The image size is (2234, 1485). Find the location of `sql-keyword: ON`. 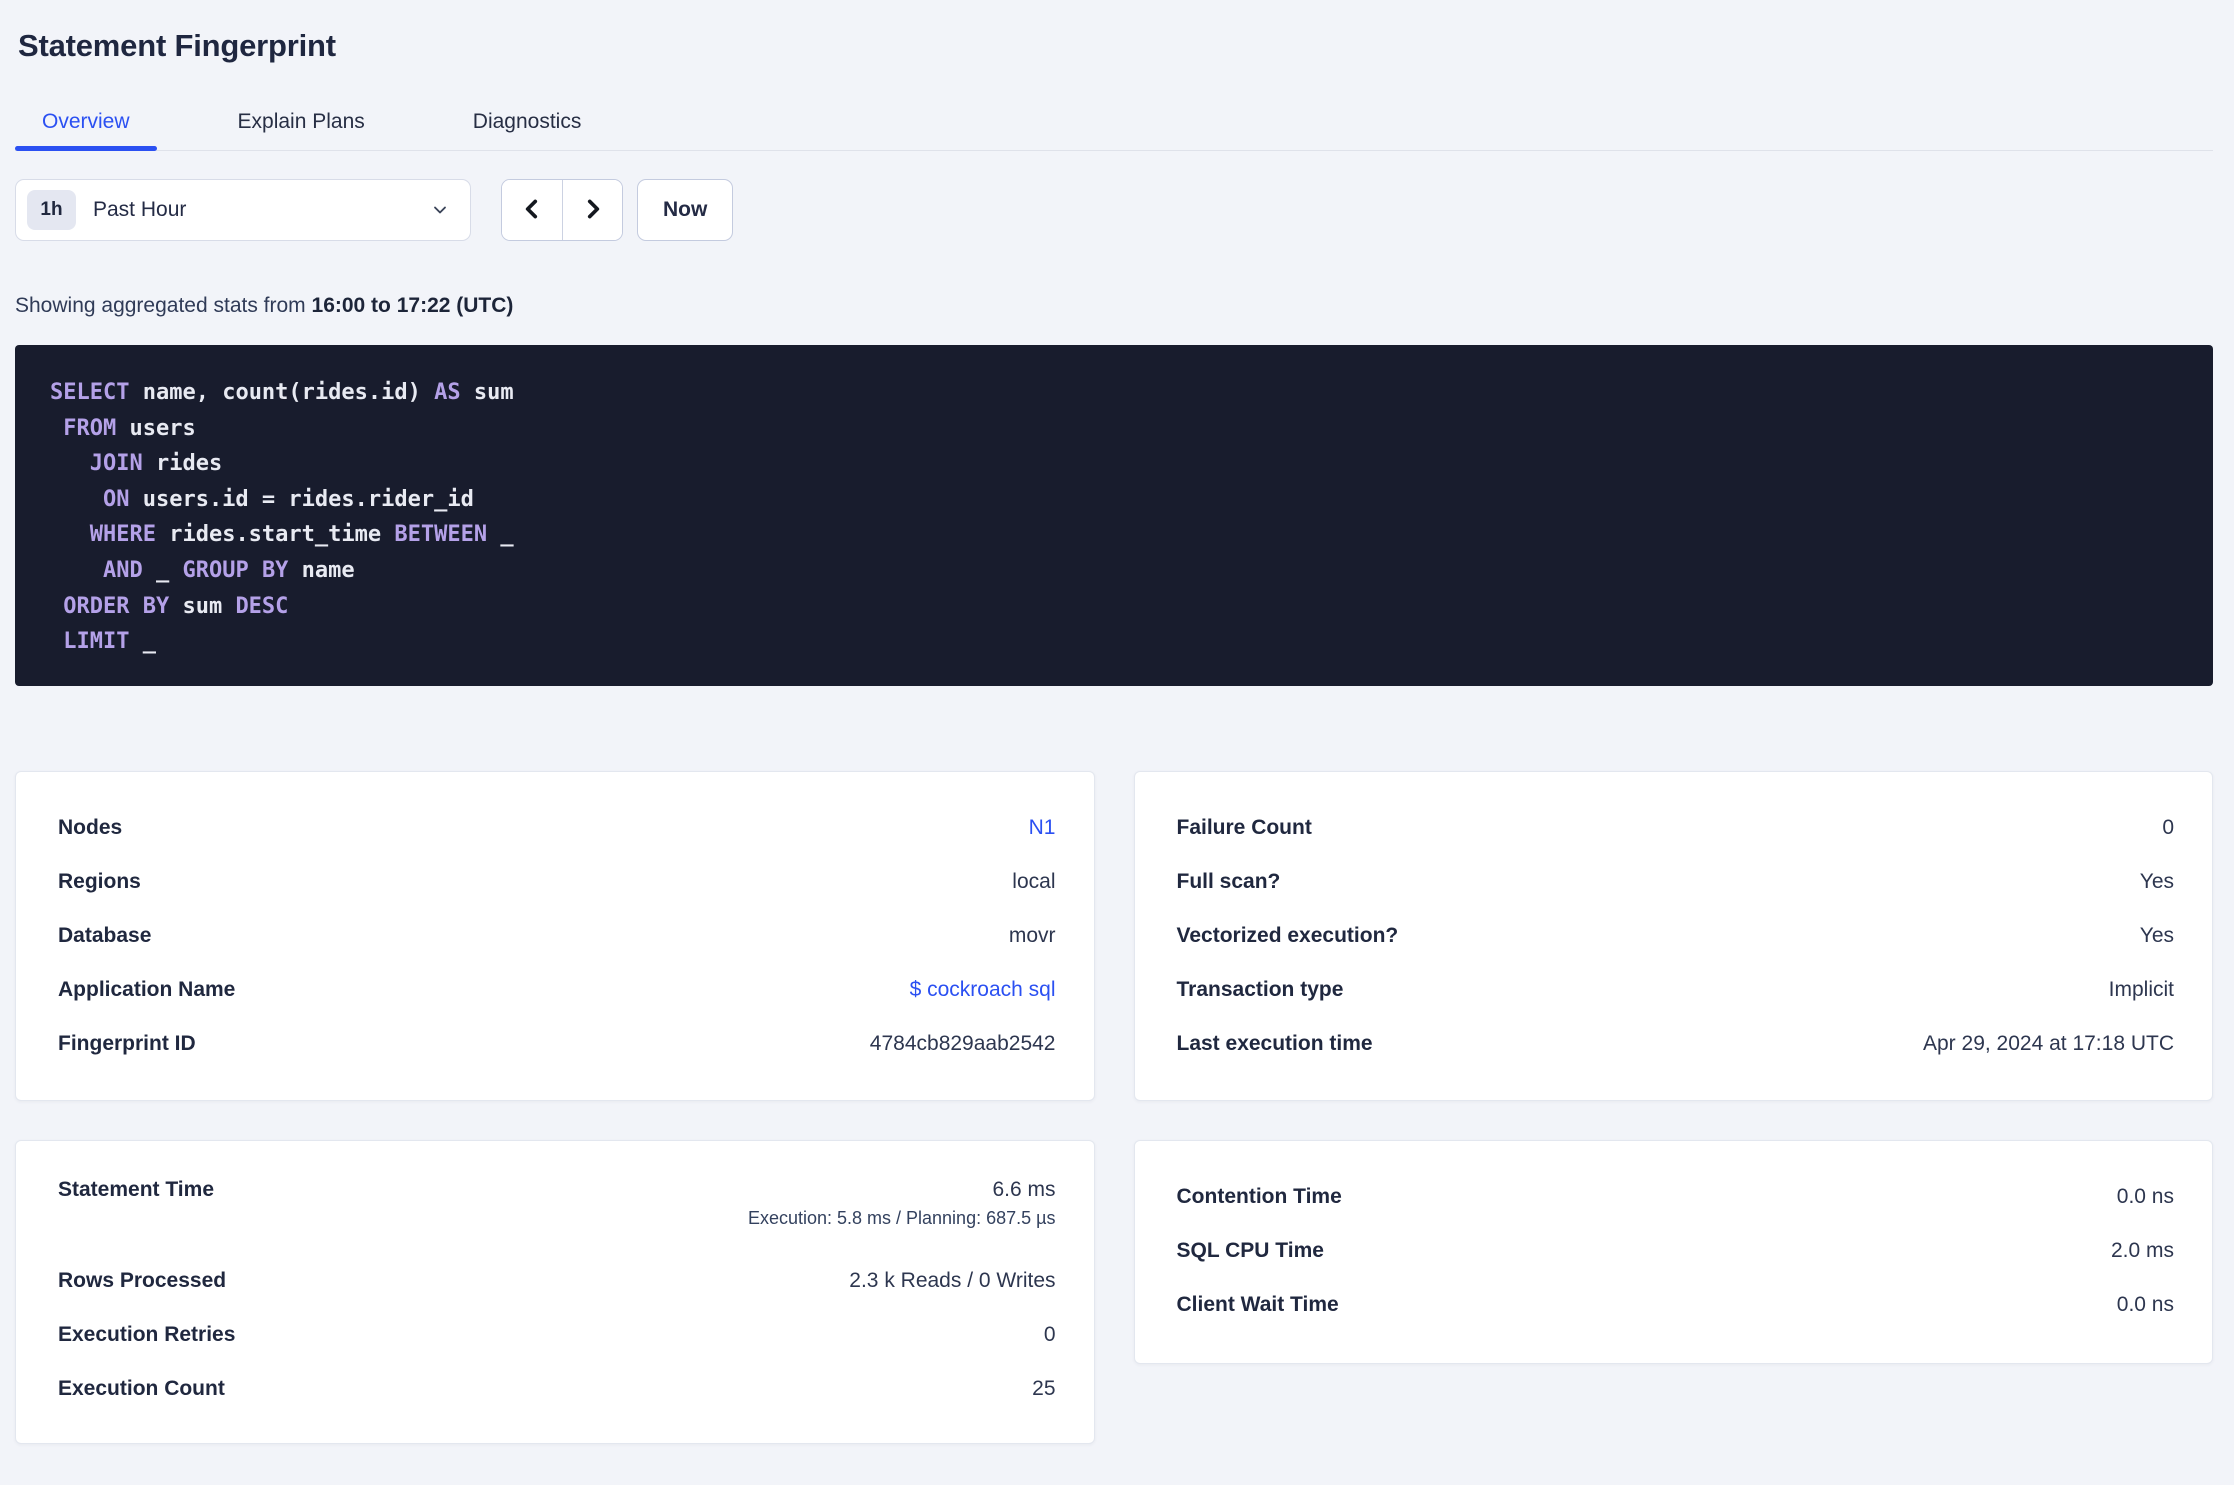

sql-keyword: ON is located at coordinates (116, 499).